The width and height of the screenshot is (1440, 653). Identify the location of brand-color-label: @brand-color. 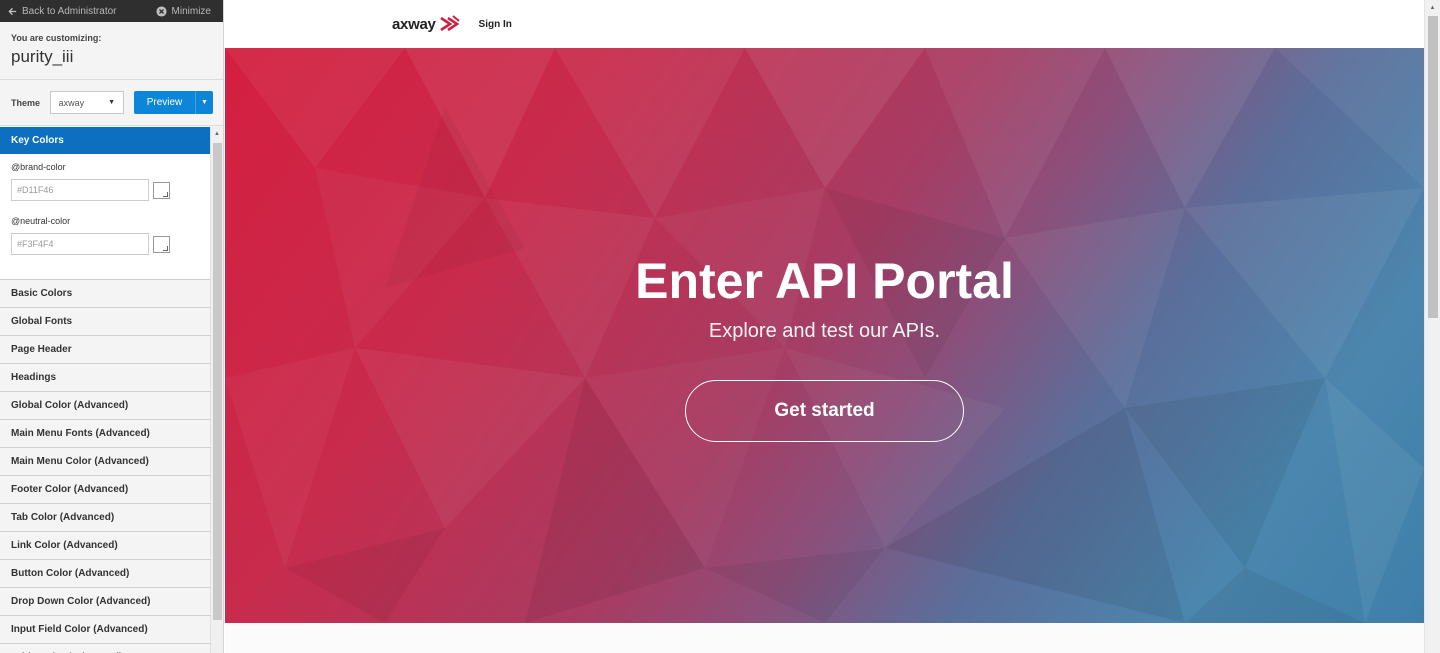
(38, 167).